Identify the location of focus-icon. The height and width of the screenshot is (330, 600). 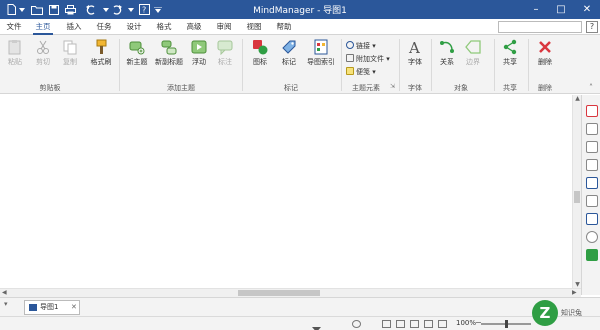
(356, 324).